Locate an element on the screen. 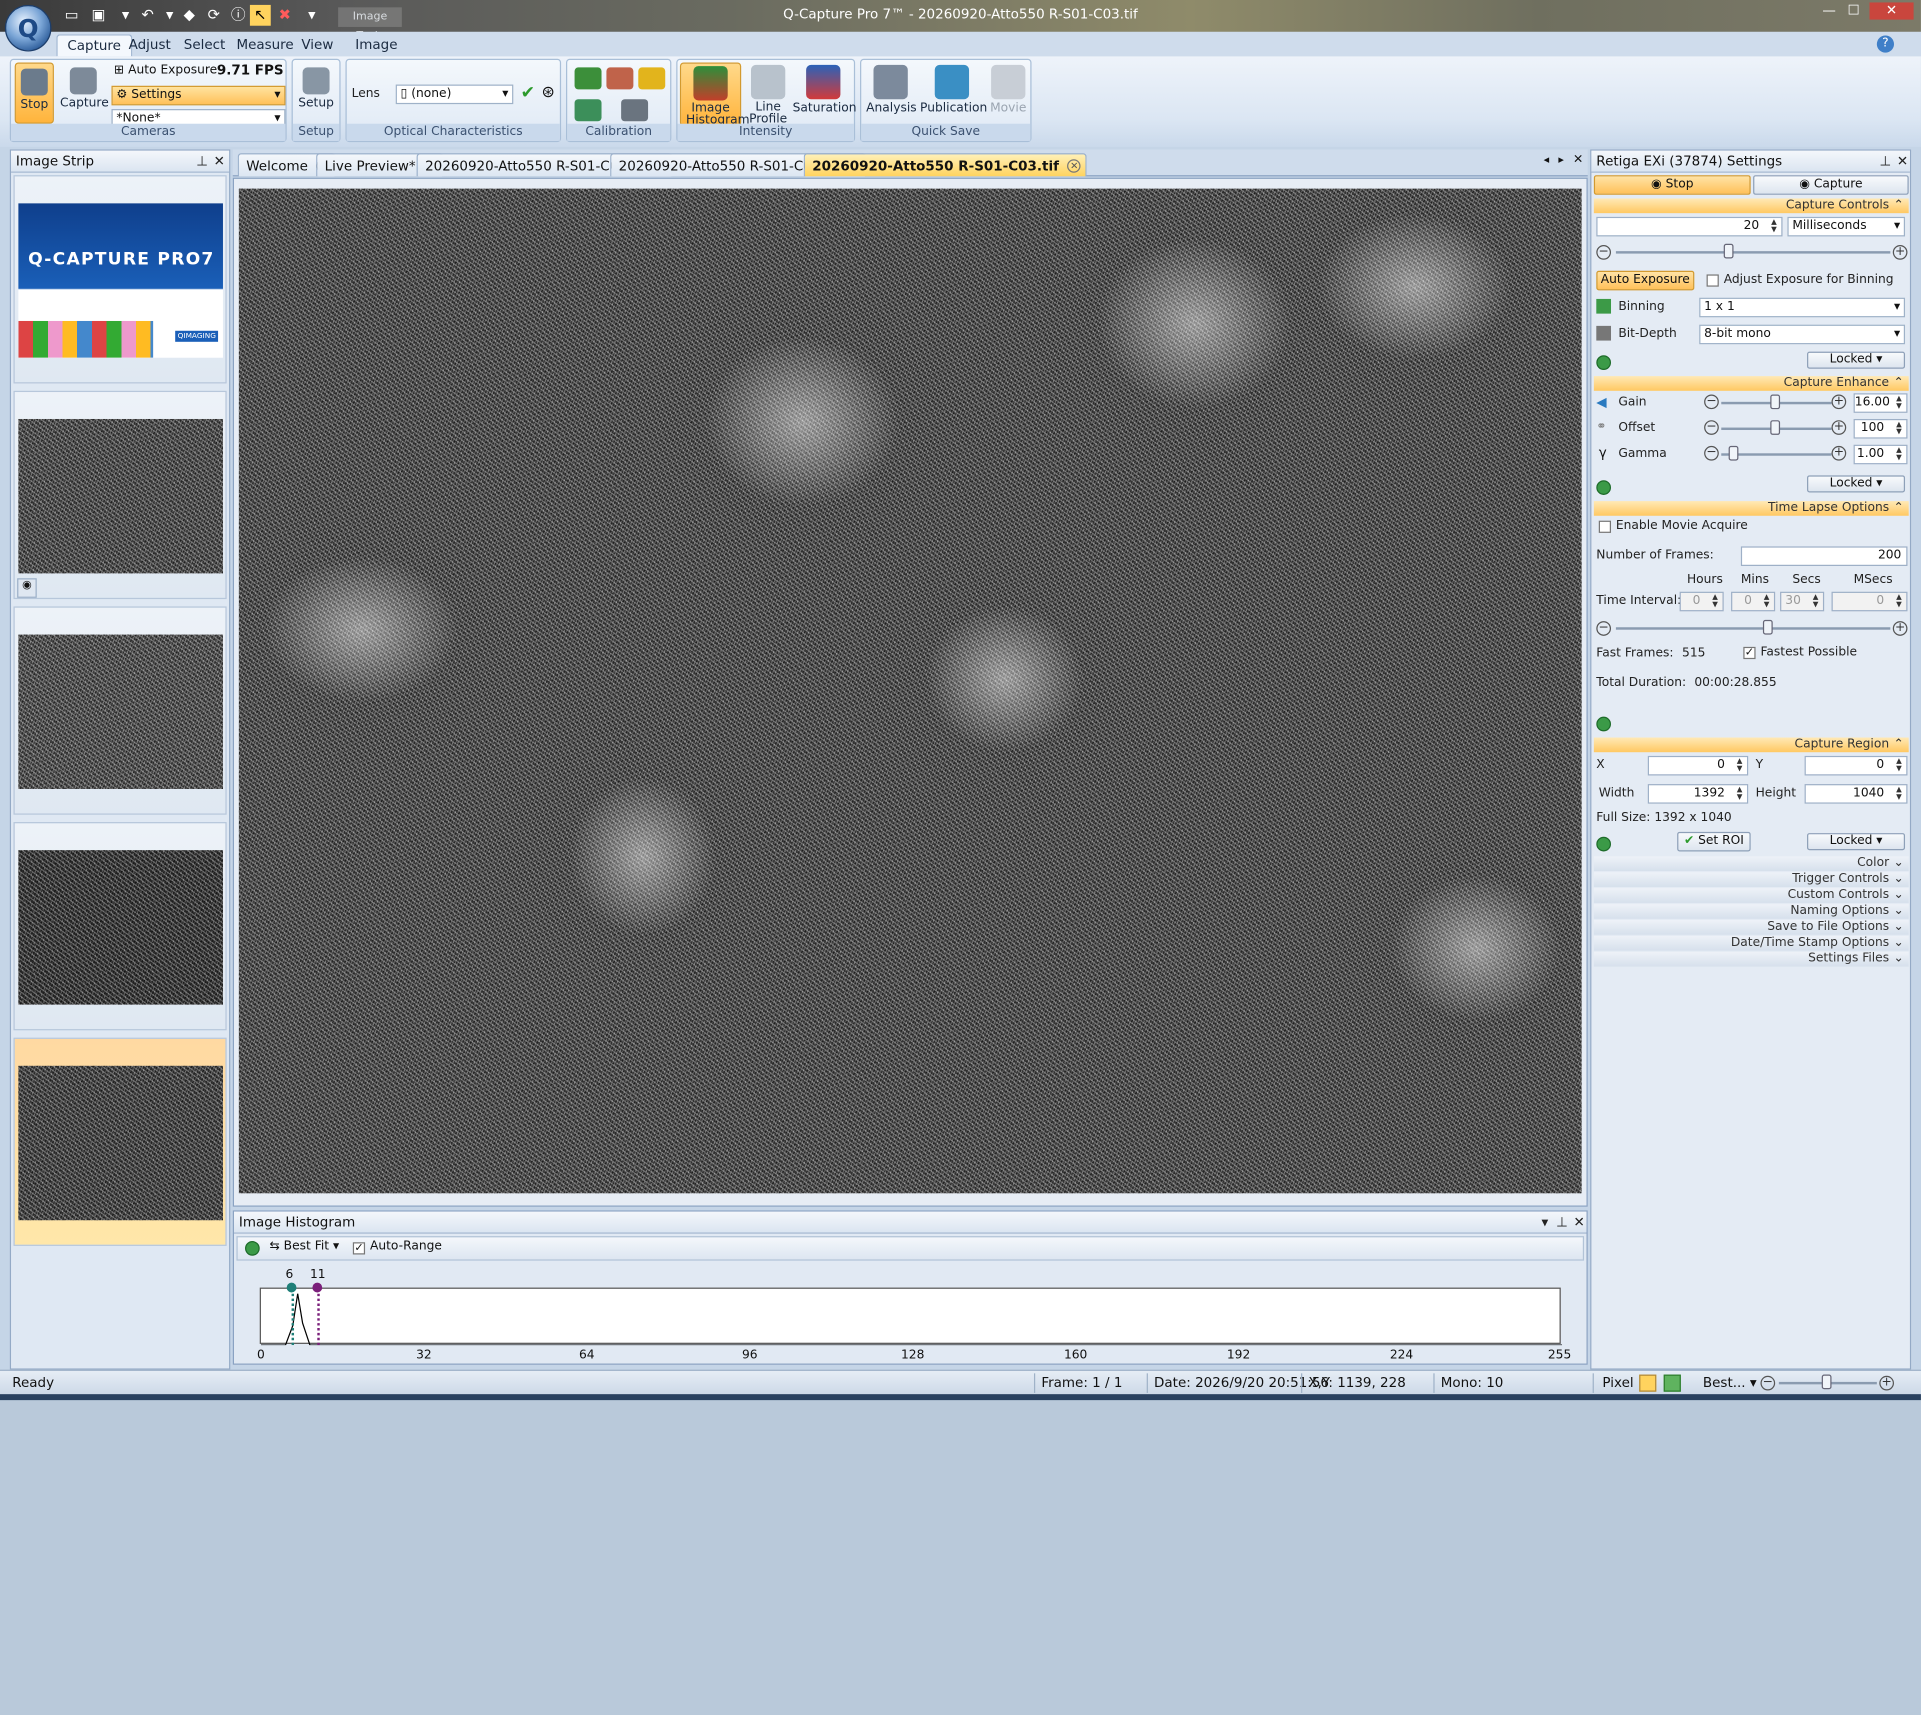 The width and height of the screenshot is (1921, 1715). exposure-unit-dropdown: Milliseconds ▾ is located at coordinates (1846, 226).